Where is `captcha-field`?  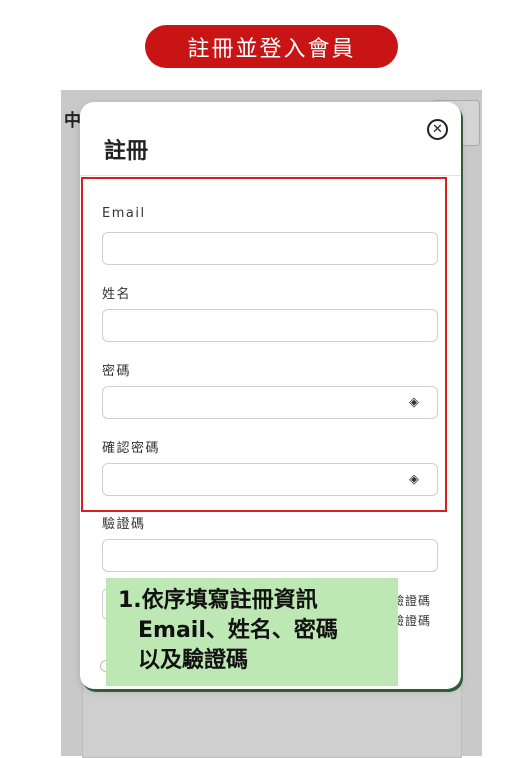
captcha-field is located at coordinates (270, 555).